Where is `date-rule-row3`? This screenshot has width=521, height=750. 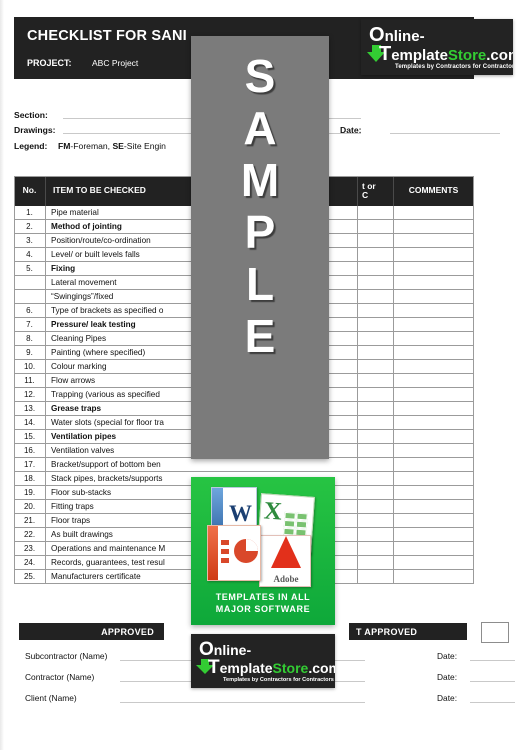 date-rule-row3 is located at coordinates (492, 702).